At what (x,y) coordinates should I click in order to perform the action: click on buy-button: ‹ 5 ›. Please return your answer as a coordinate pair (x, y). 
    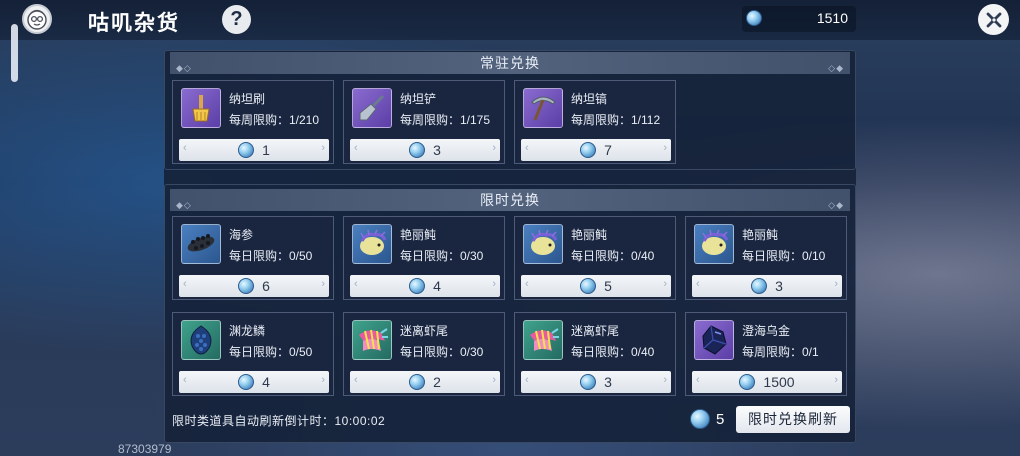
    Looking at the image, I should click on (596, 286).